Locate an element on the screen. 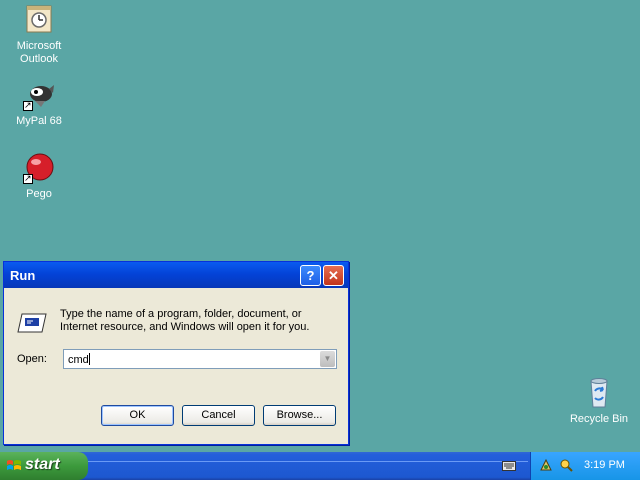 The width and height of the screenshot is (640, 480). desktop-icon-label: Microsoft is located at coordinates (39, 46).